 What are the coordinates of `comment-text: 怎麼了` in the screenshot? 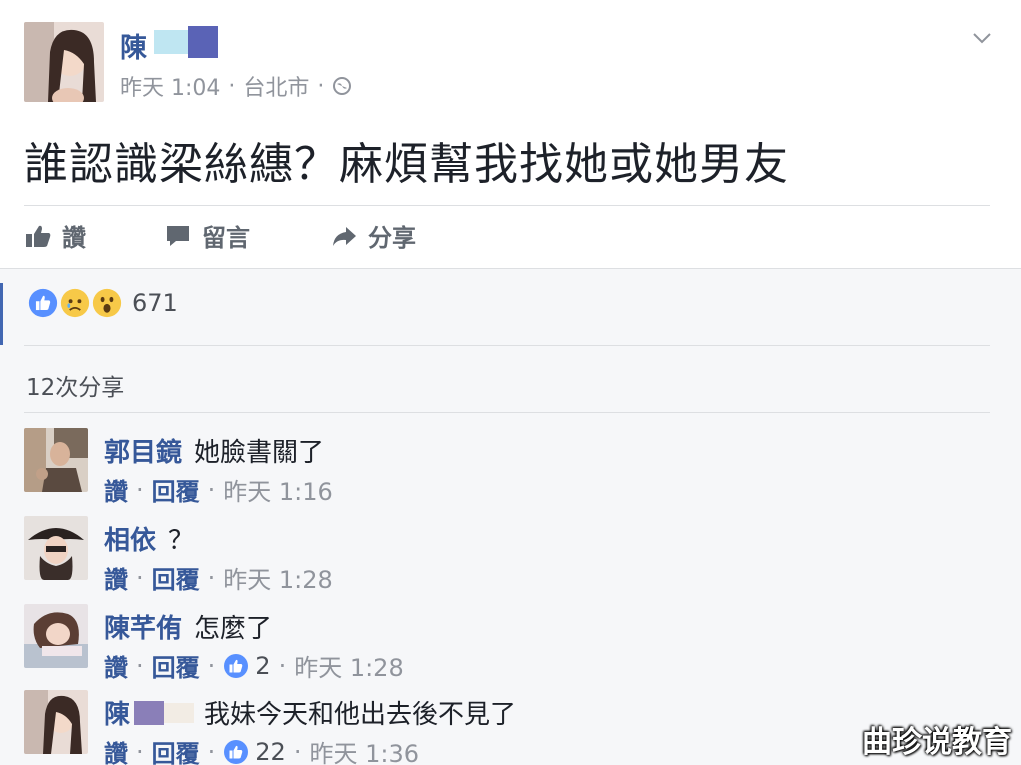 It's located at (233, 629).